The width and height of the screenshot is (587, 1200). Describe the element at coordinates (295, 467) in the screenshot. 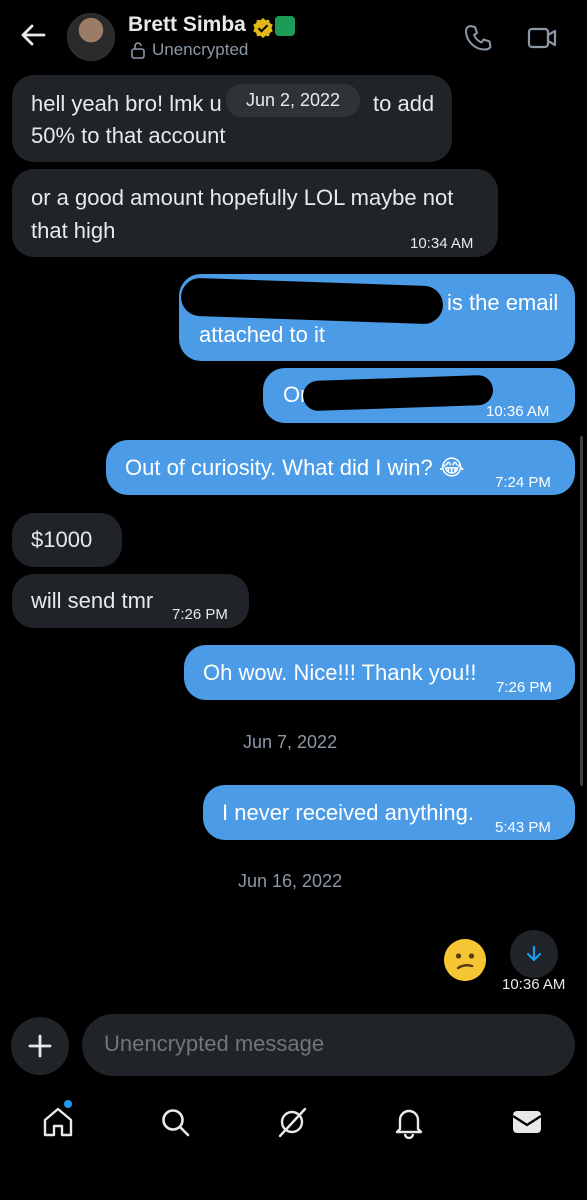

I see `message-text: Out of curiosity. What did I win? 😂` at that location.